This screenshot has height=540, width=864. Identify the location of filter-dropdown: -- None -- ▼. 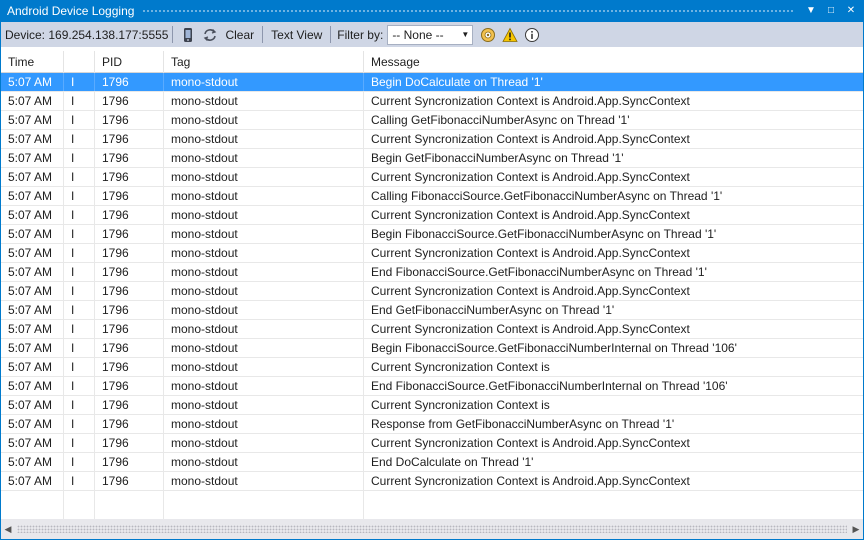
(430, 34).